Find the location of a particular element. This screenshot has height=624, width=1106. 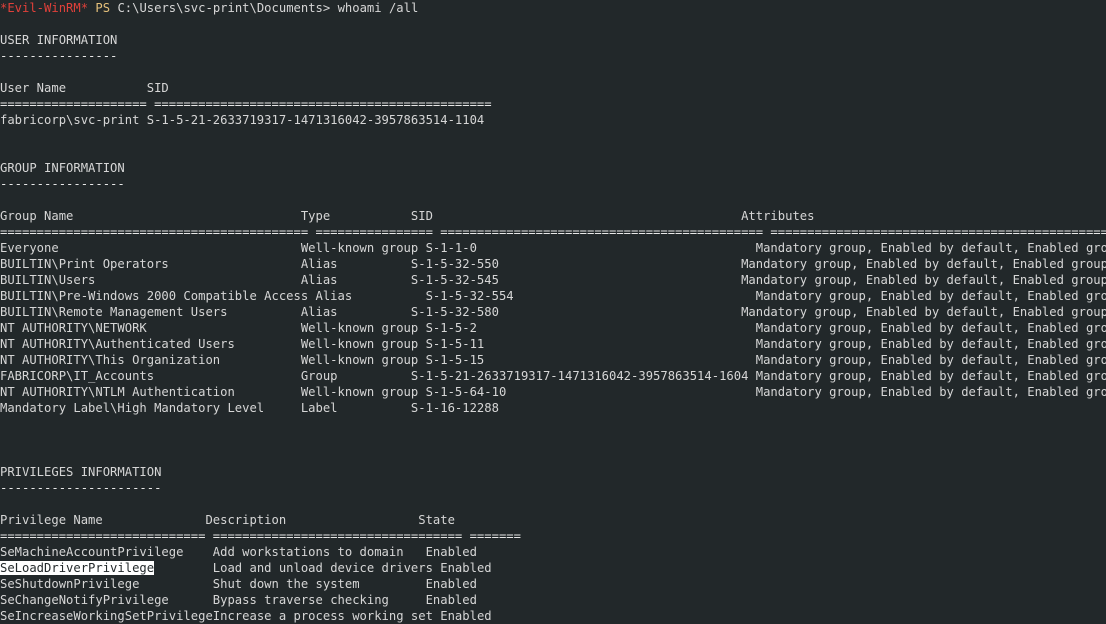

privileges-header-line: Privilege Name Description State is located at coordinates (553, 520).